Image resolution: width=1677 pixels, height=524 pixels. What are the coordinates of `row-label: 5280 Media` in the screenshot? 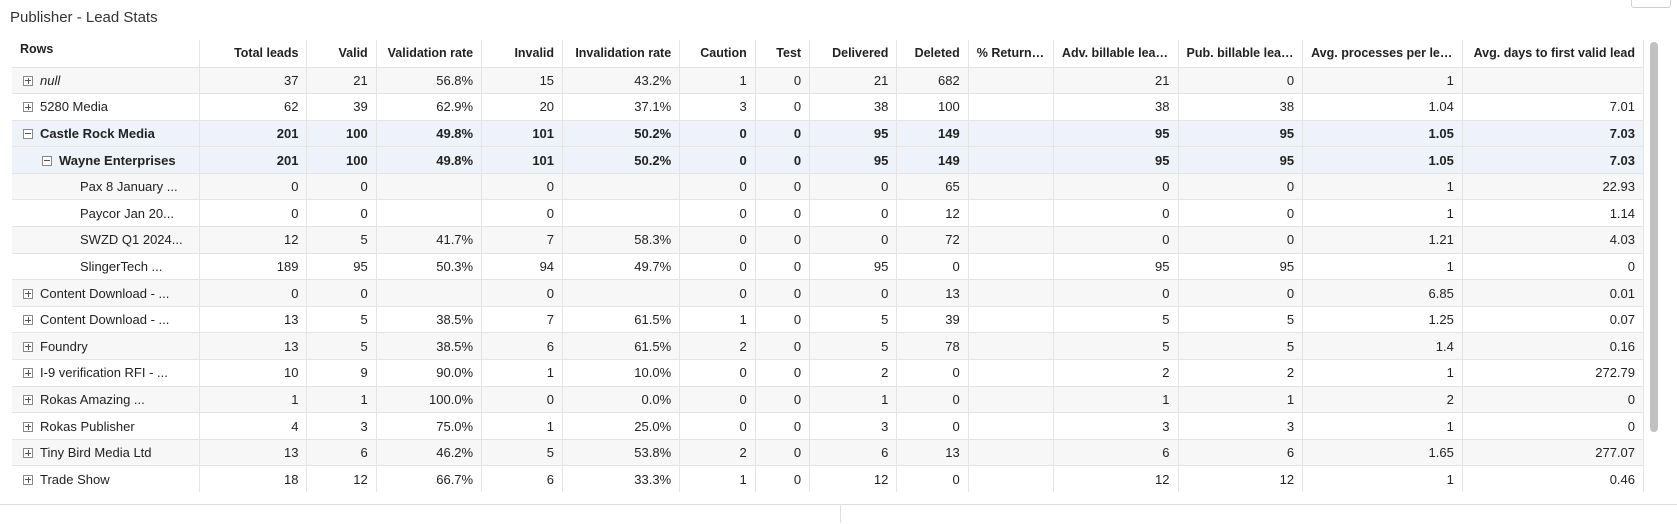 It's located at (74, 107).